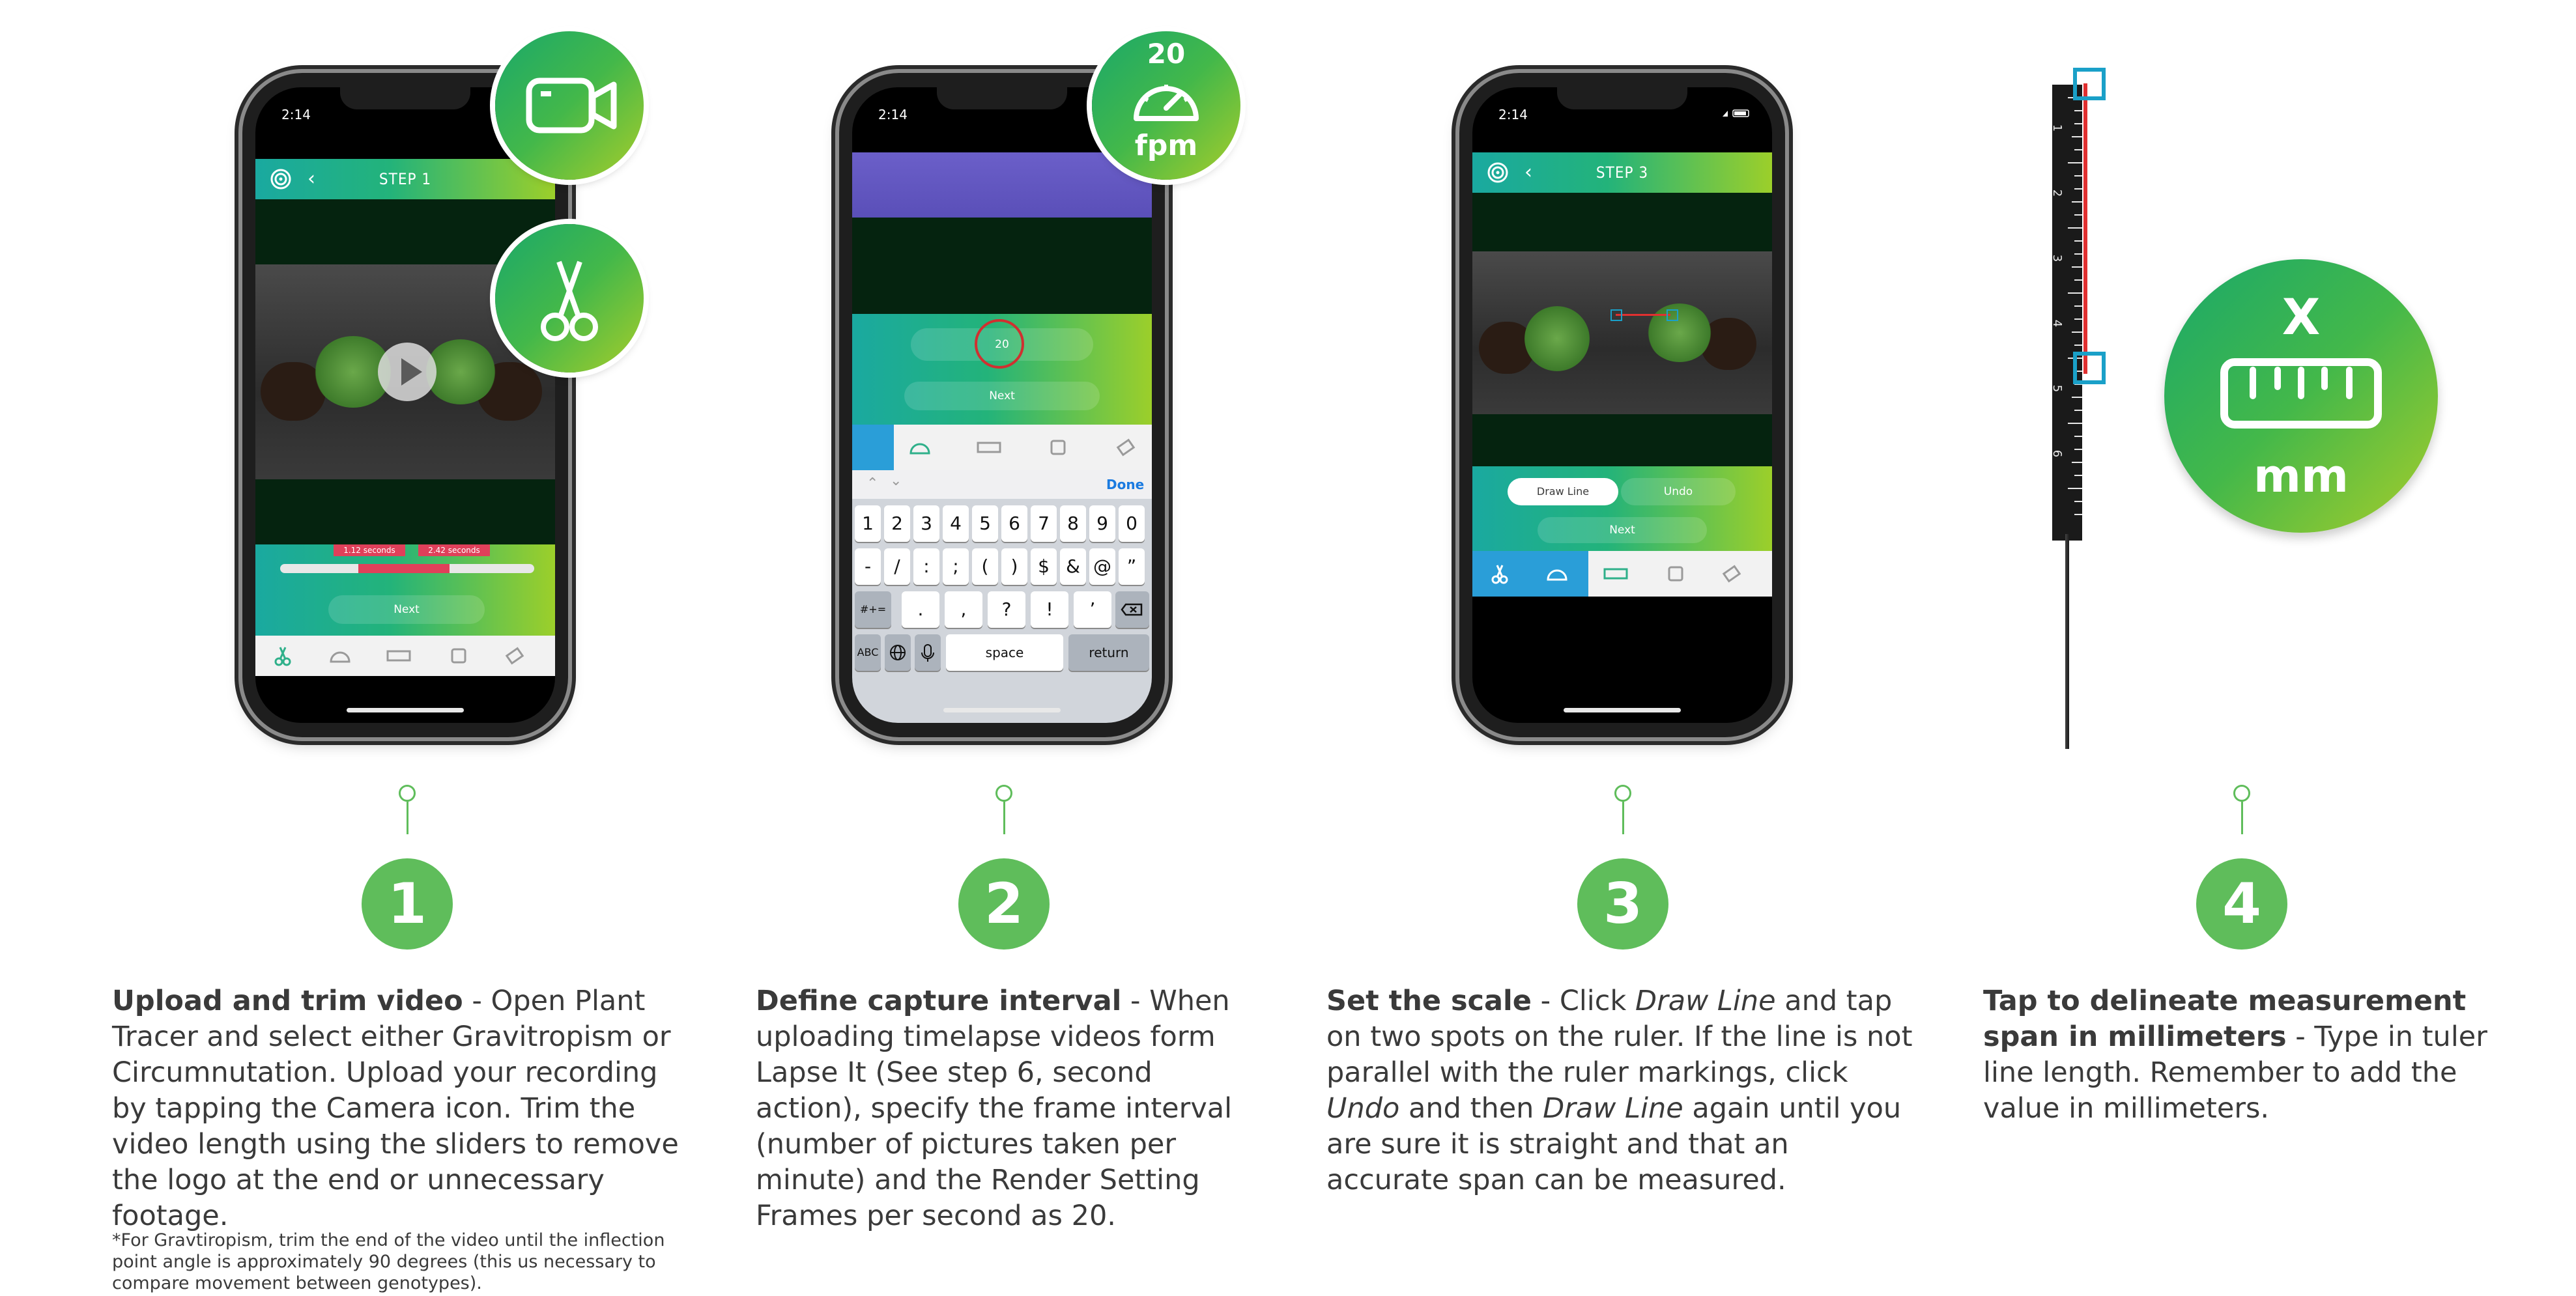 This screenshot has width=2576, height=1296. I want to click on chevron-up-icon: ⌃, so click(872, 484).